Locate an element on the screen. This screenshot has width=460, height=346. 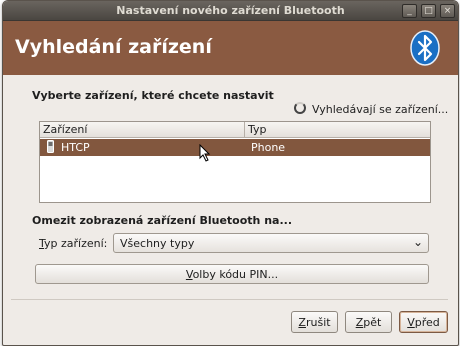
cancel-button: Zrušit is located at coordinates (314, 322).